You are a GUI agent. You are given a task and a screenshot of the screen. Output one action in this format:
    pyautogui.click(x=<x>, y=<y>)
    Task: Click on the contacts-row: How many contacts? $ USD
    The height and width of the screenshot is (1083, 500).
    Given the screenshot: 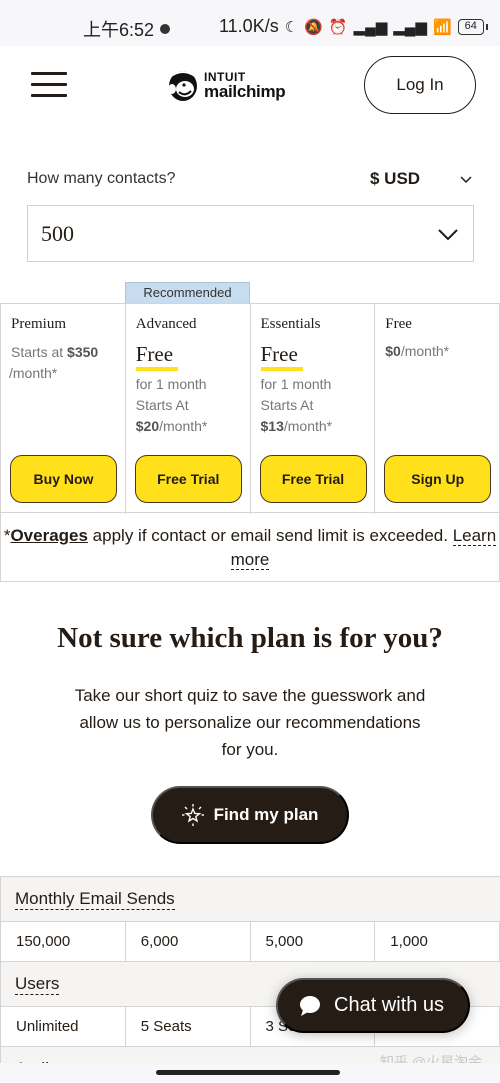 What is the action you would take?
    pyautogui.click(x=250, y=181)
    